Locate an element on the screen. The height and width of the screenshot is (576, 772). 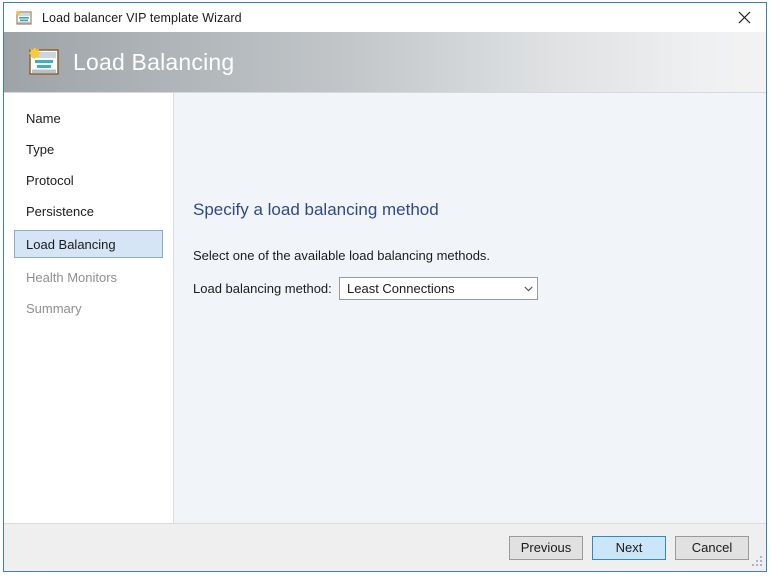
sidebar-item-persistence: Persistence is located at coordinates (88, 211).